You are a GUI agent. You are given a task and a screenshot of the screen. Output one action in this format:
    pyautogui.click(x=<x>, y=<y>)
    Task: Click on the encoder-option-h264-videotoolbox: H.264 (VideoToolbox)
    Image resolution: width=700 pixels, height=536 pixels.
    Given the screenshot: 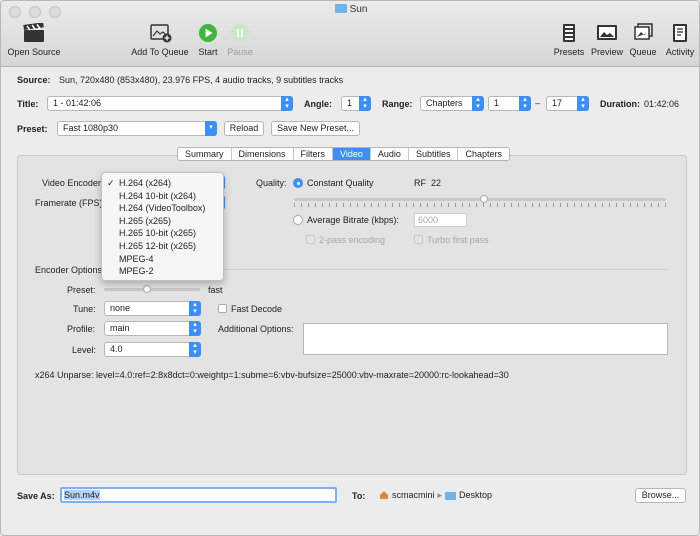 What is the action you would take?
    pyautogui.click(x=162, y=208)
    